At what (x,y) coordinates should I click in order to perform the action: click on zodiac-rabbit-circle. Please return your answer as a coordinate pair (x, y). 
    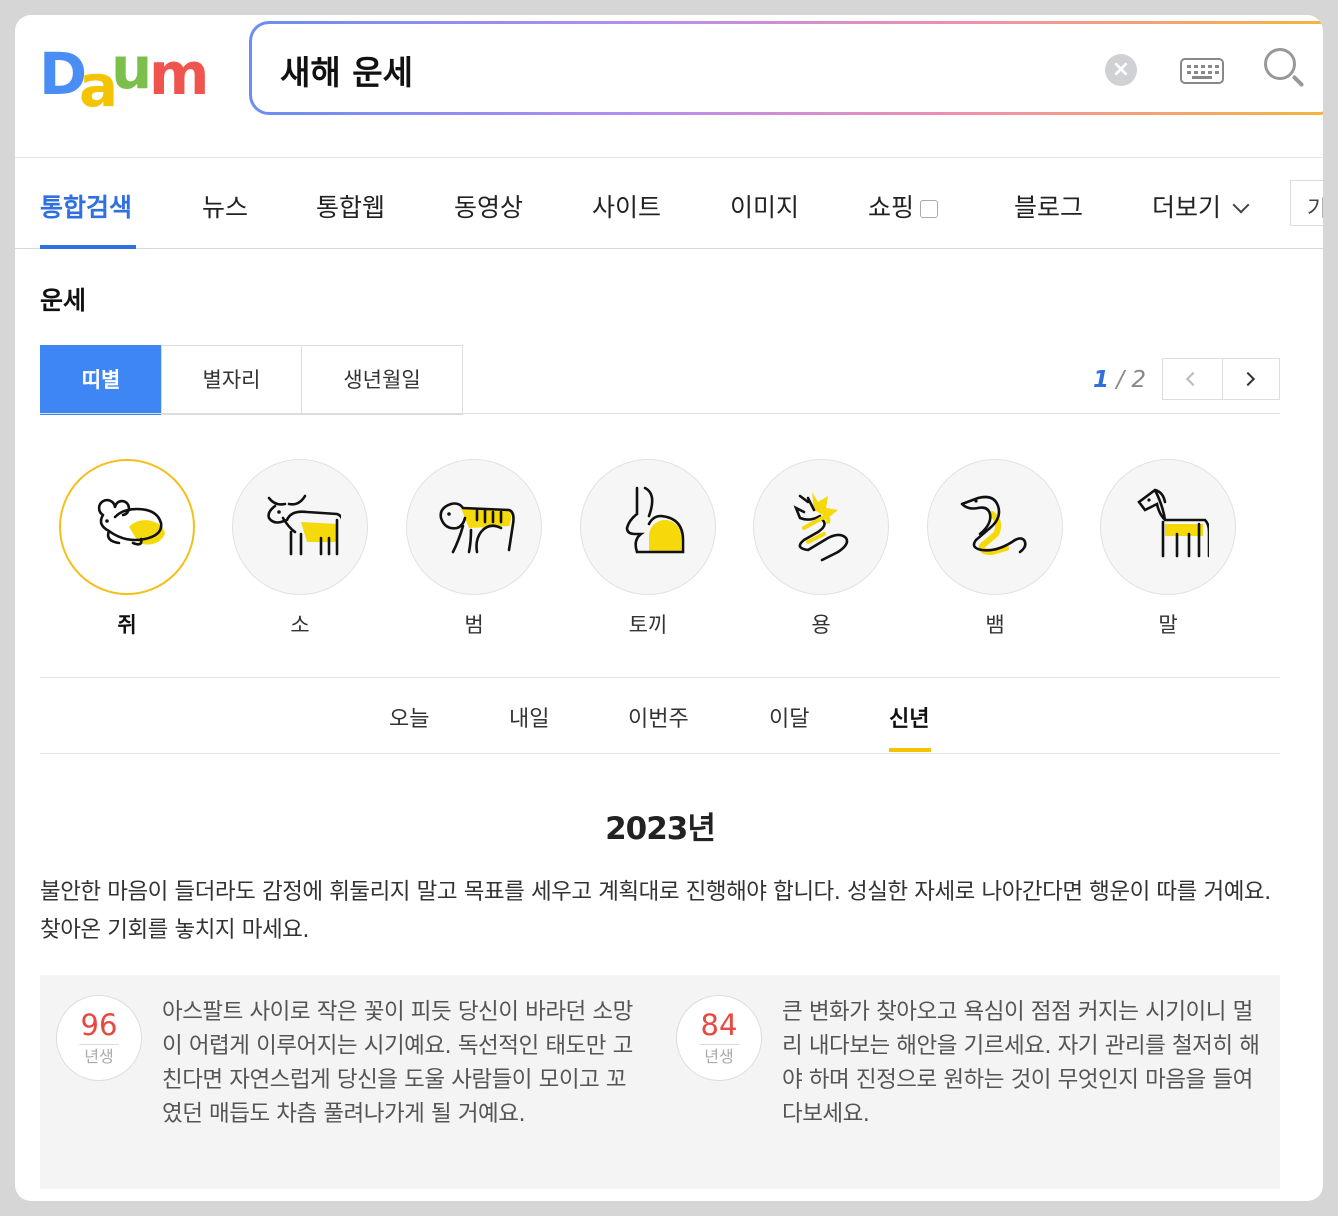
    Looking at the image, I should click on (648, 527).